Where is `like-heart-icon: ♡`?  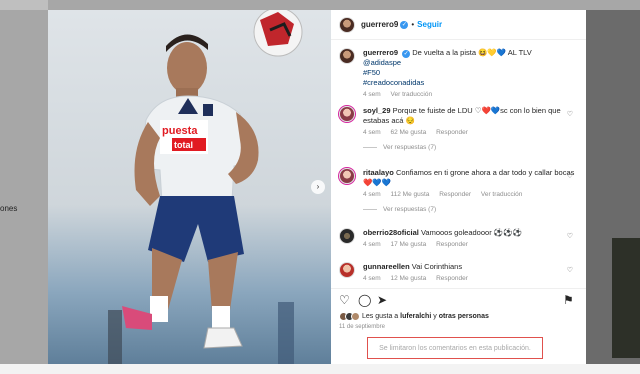
like-heart-icon: ♡ is located at coordinates (344, 300).